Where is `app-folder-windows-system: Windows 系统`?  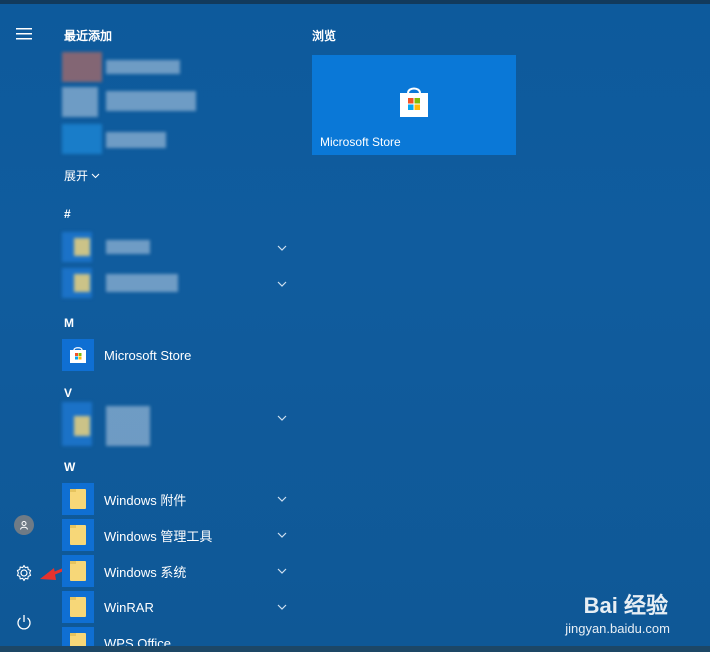 app-folder-windows-system: Windows 系统 is located at coordinates (178, 571).